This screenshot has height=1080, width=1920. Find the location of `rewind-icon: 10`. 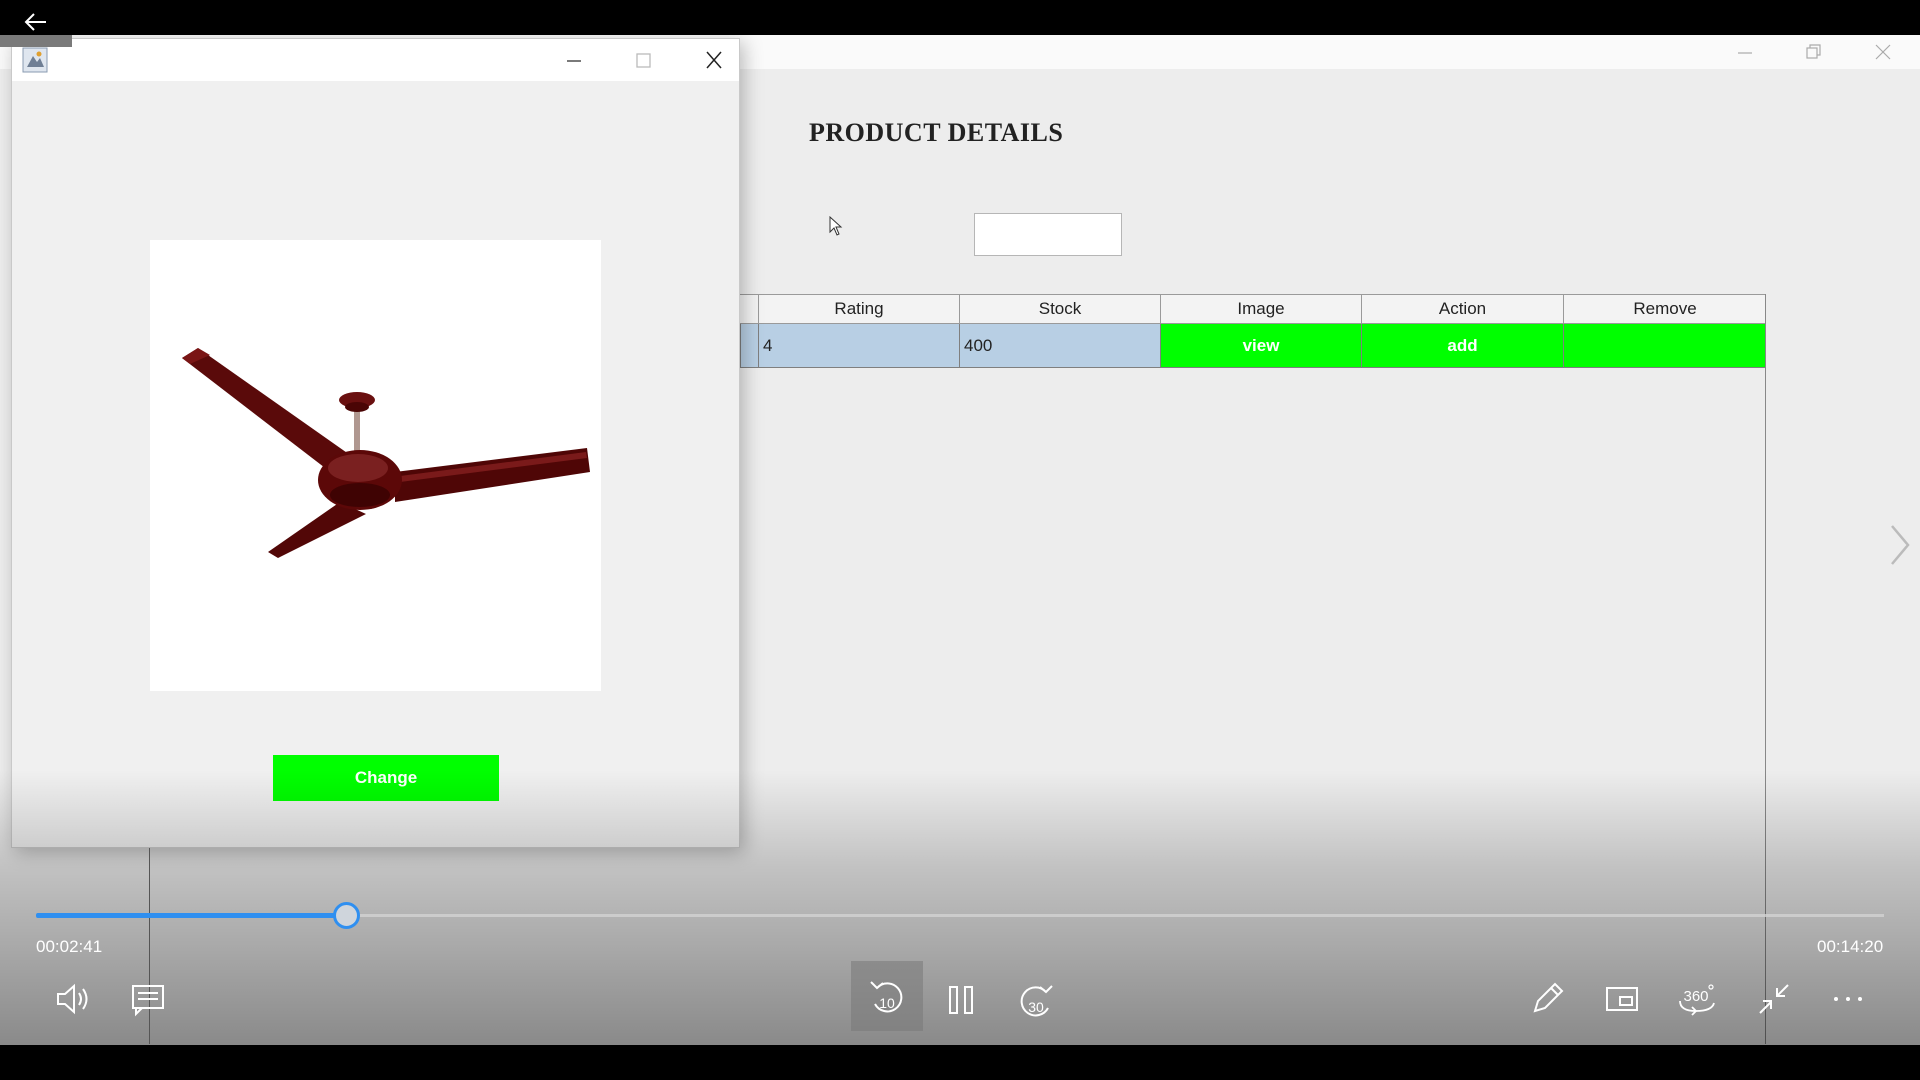

rewind-icon: 10 is located at coordinates (886, 997).